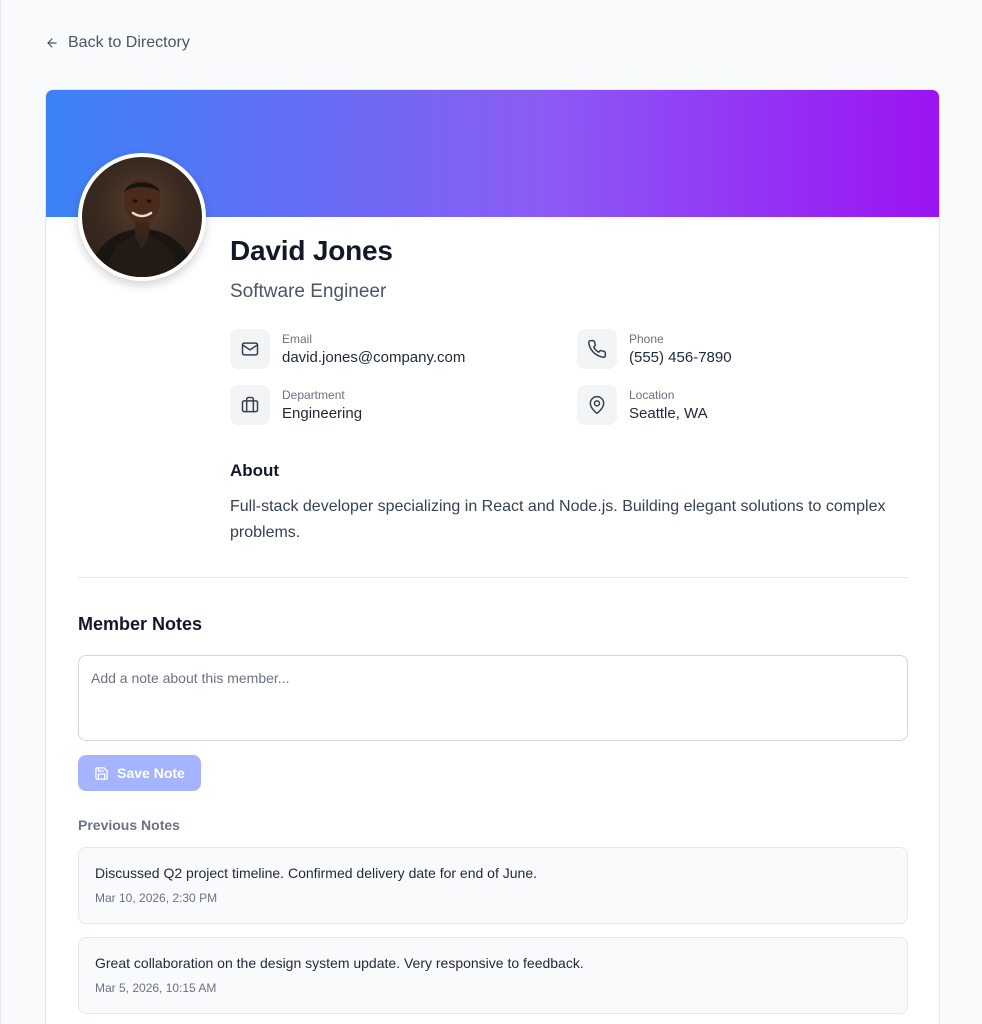 This screenshot has width=982, height=1024. I want to click on map-pin-icon, so click(597, 405).